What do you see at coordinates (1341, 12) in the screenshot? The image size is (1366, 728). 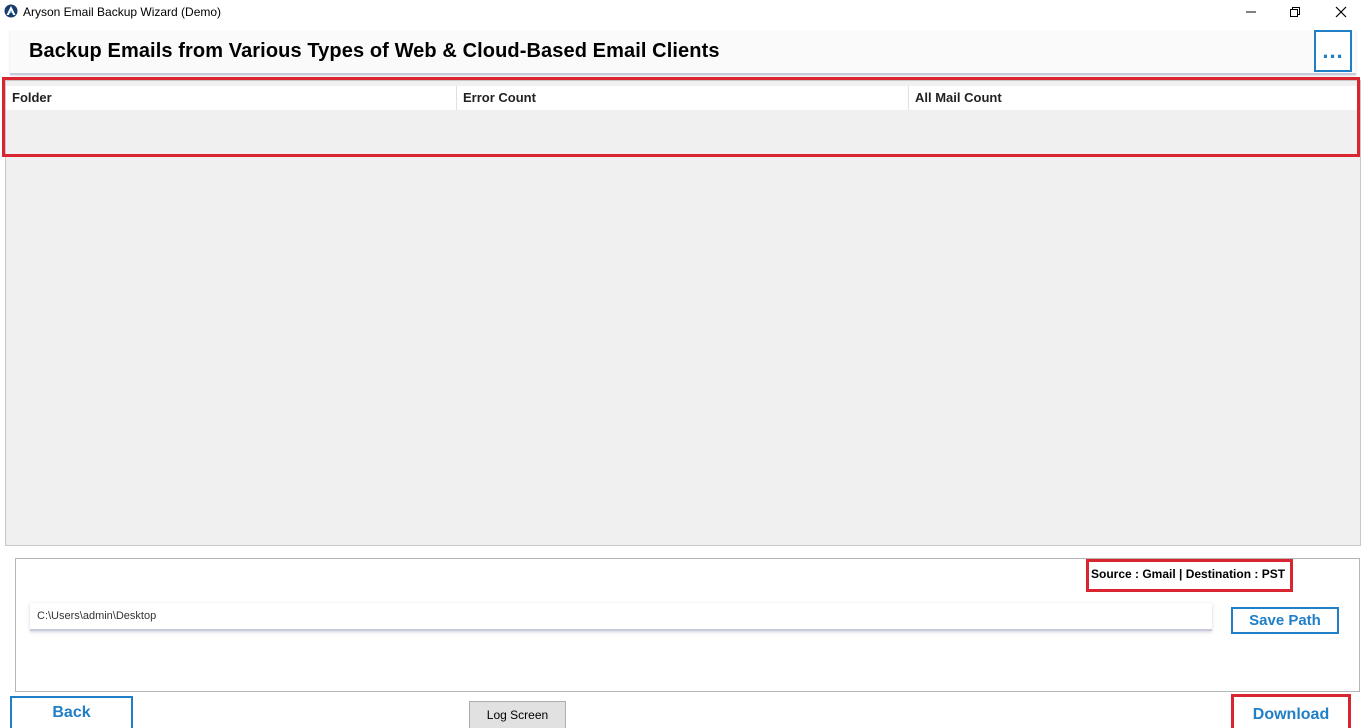 I see `close-icon` at bounding box center [1341, 12].